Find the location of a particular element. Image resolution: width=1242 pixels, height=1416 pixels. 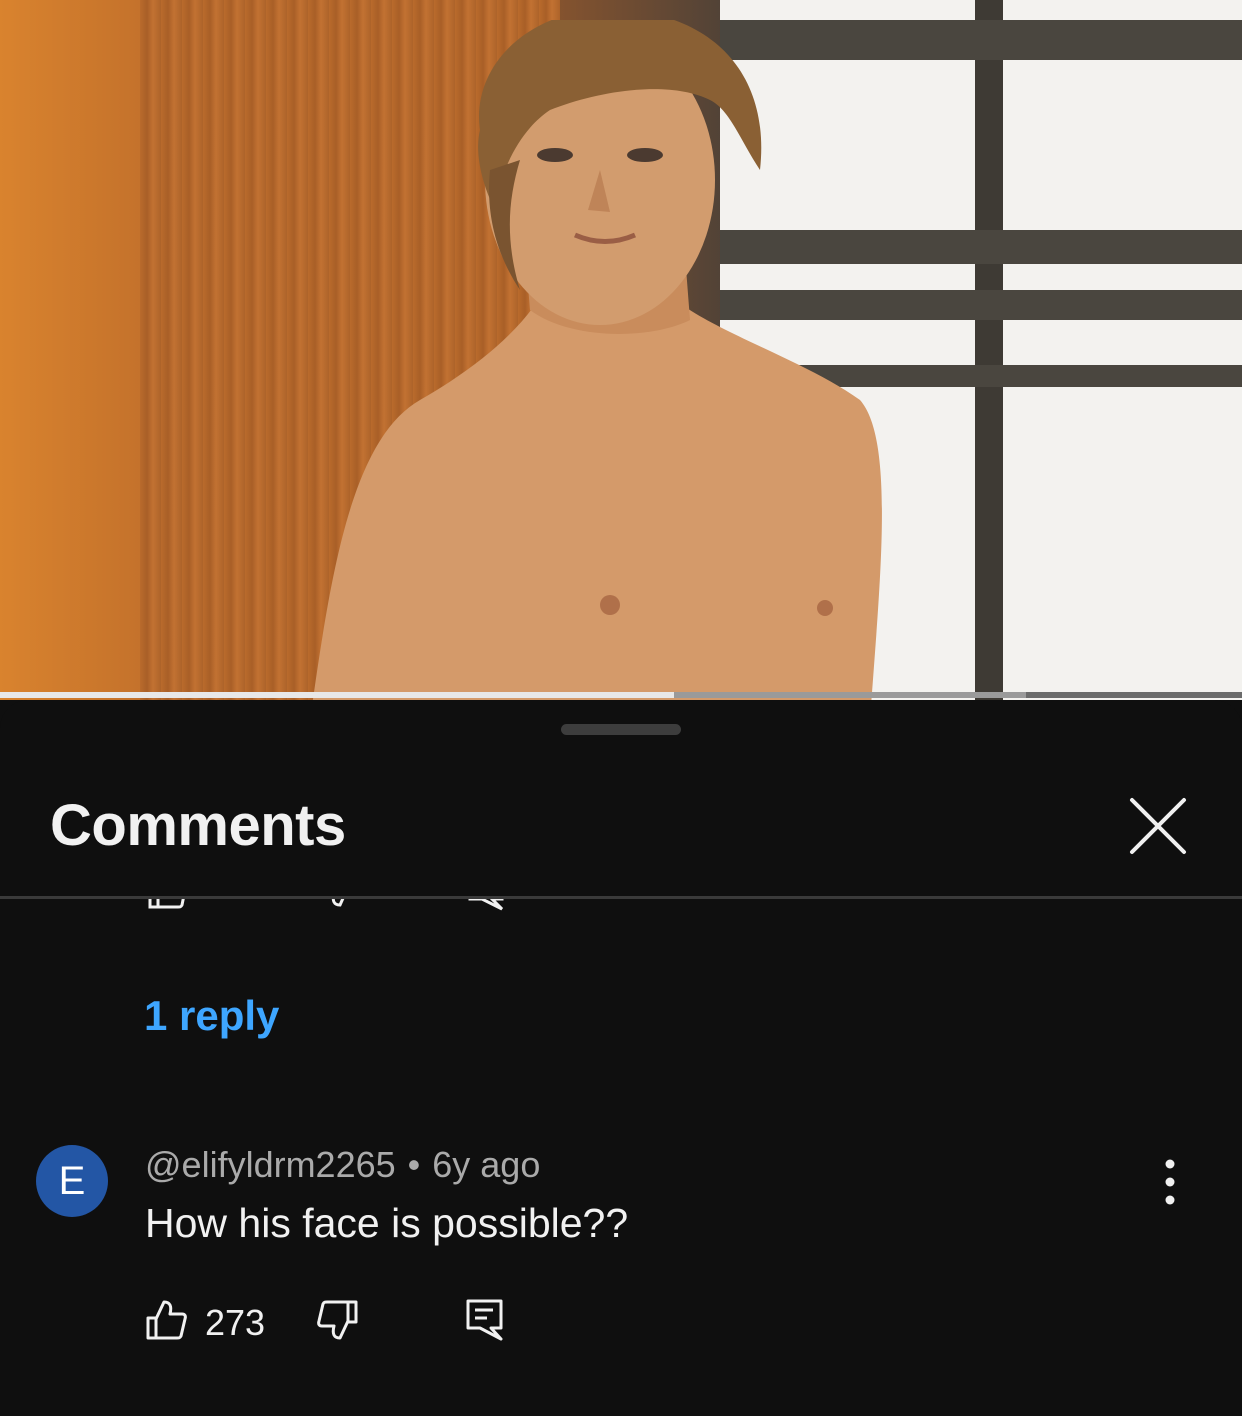

more-vertical-icon is located at coordinates (1170, 1182).